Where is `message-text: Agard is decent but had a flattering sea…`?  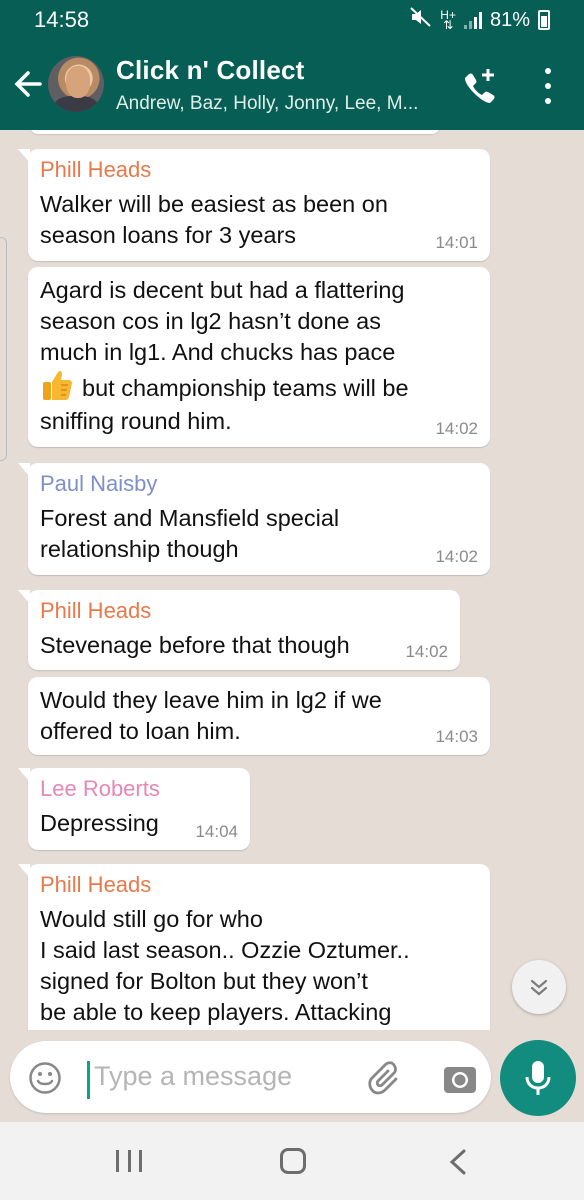 message-text: Agard is decent but had a flattering sea… is located at coordinates (259, 356).